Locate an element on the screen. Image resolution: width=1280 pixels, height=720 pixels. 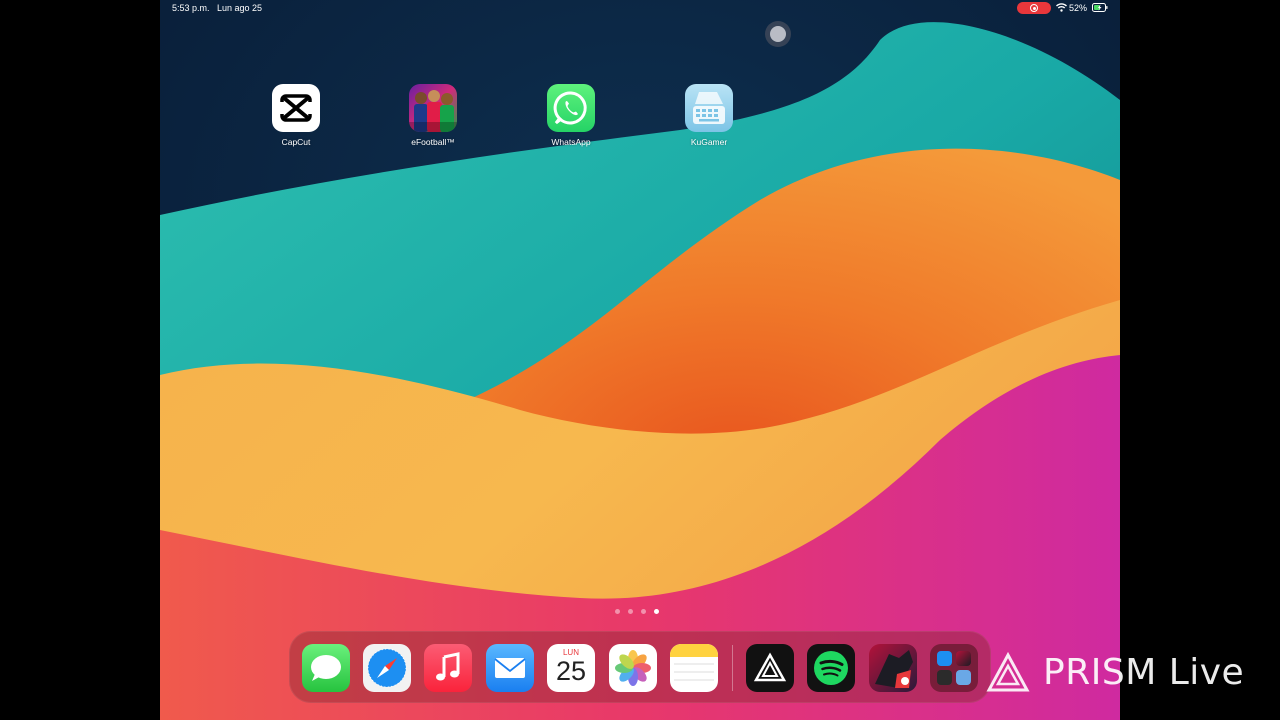
calendar-icon: LUN 25 is located at coordinates (571, 668).